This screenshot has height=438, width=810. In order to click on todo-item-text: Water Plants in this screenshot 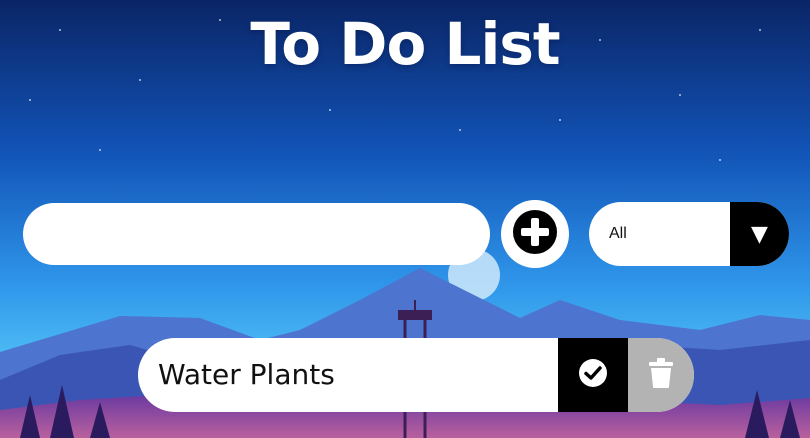, I will do `click(246, 374)`.